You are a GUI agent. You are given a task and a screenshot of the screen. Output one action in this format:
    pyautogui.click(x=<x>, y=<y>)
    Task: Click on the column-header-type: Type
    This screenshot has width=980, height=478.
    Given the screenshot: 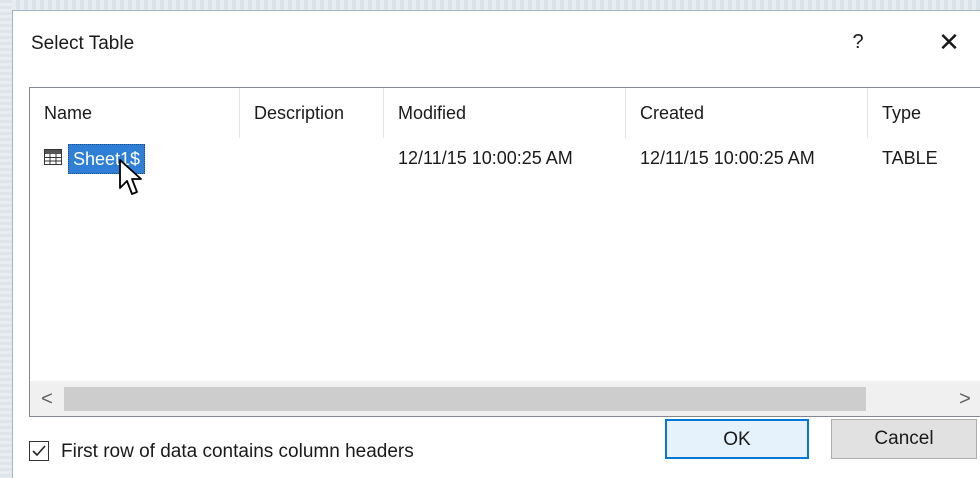 What is the action you would take?
    pyautogui.click(x=924, y=113)
    